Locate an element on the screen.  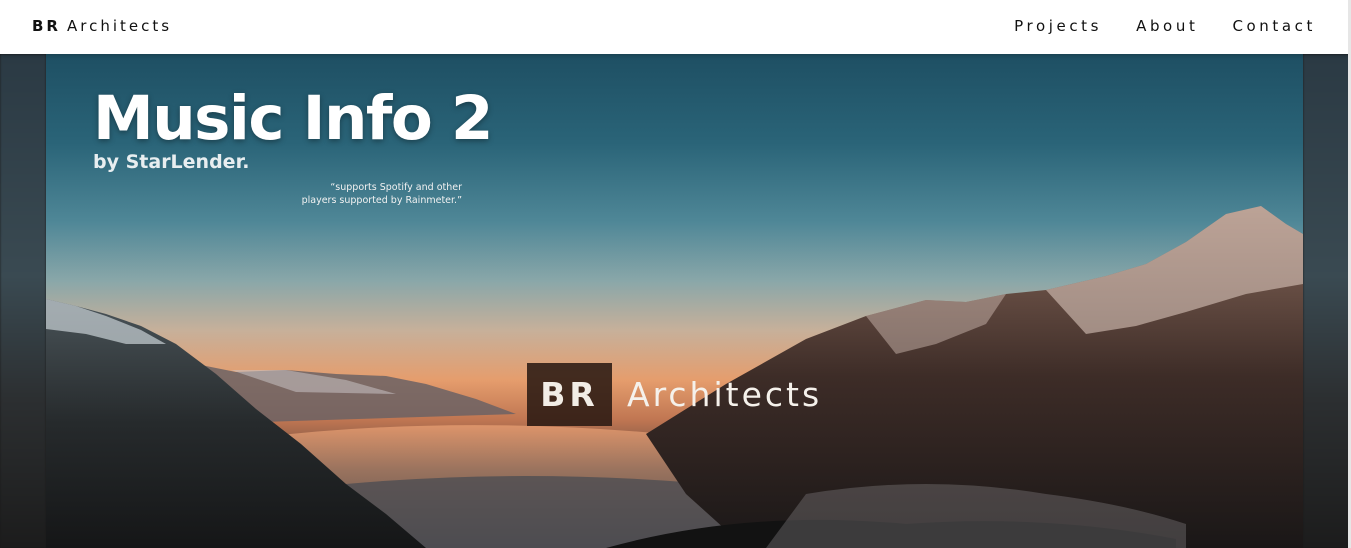
navbar: BR Architects Projects About Contact is located at coordinates (675, 27).